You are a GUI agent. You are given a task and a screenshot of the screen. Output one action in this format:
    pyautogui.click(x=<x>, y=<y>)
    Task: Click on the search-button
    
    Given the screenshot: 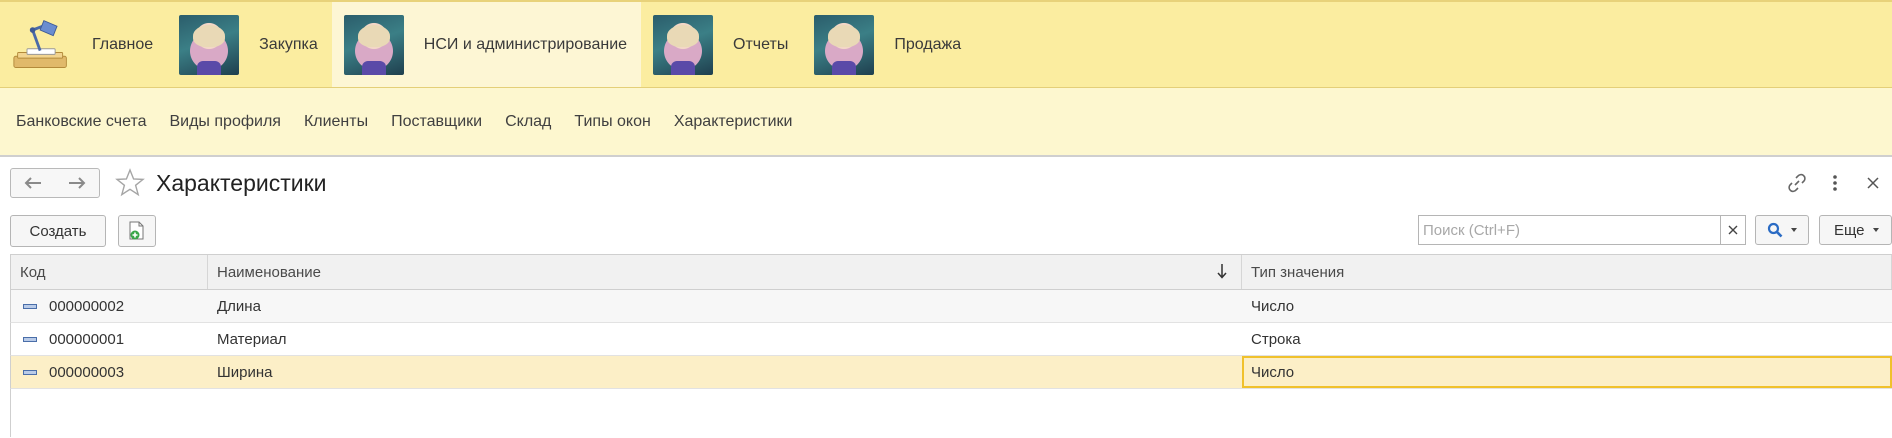 What is the action you would take?
    pyautogui.click(x=1782, y=230)
    